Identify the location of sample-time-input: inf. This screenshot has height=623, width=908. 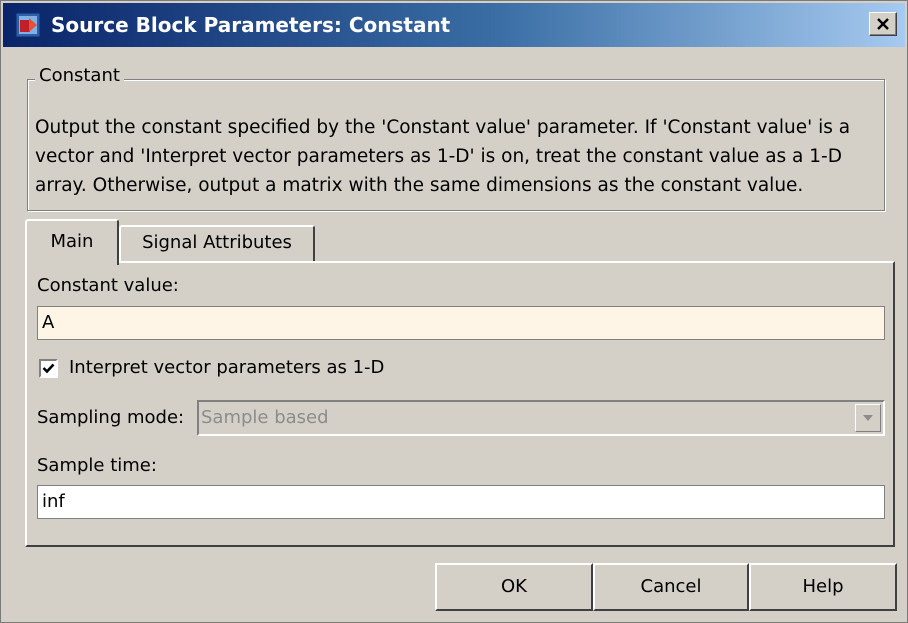
(461, 502).